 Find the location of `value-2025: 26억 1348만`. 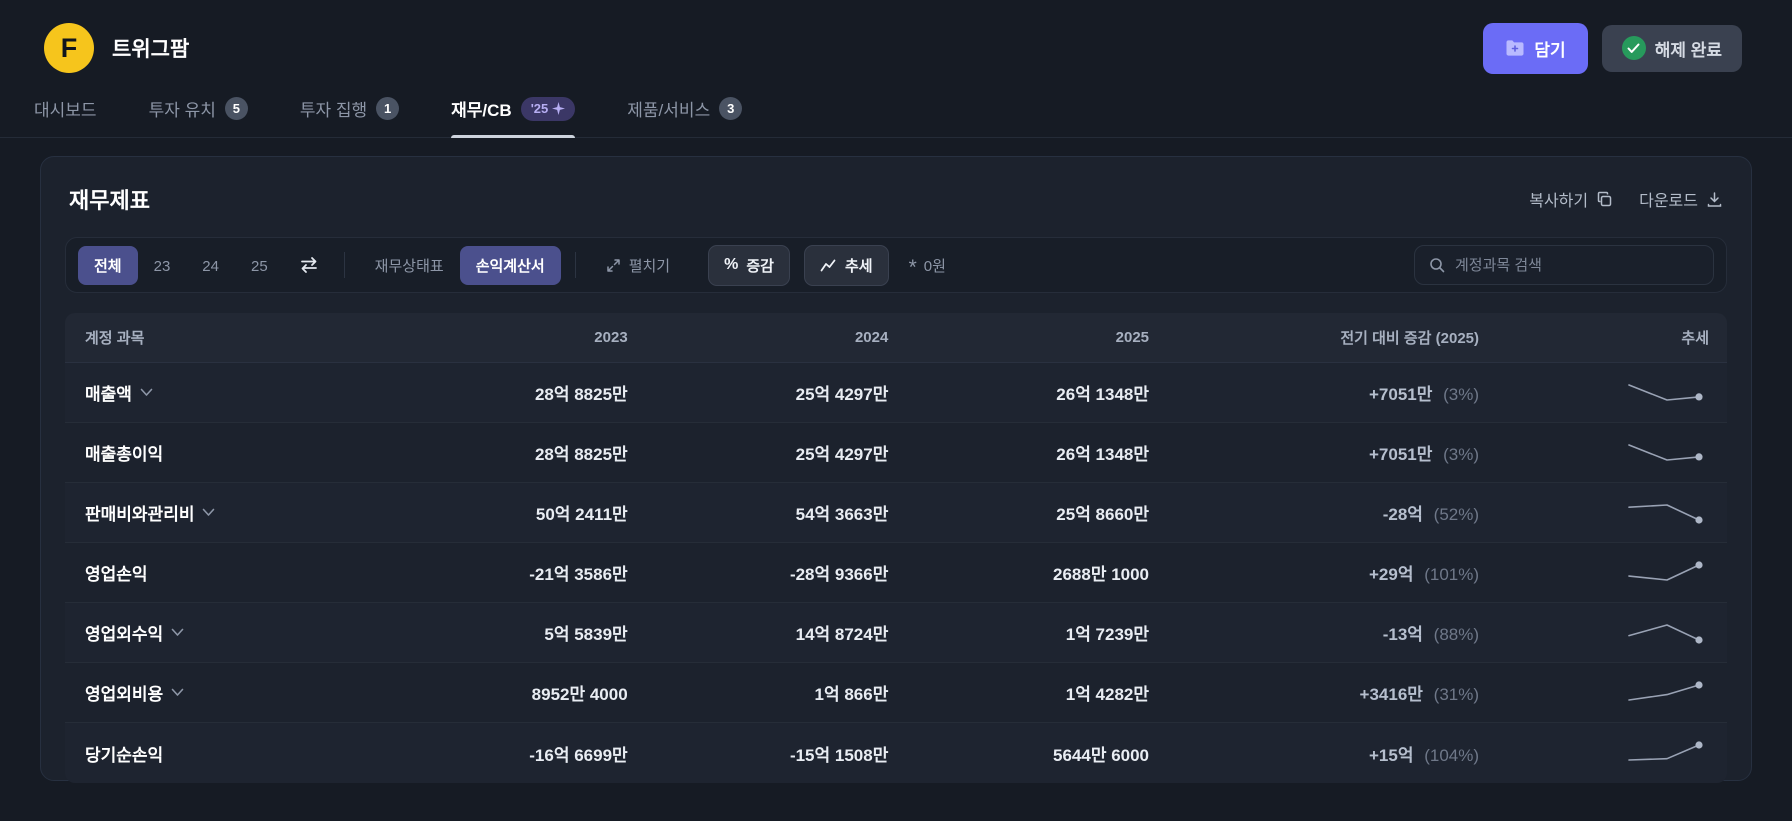

value-2025: 26억 1348만 is located at coordinates (1103, 394).